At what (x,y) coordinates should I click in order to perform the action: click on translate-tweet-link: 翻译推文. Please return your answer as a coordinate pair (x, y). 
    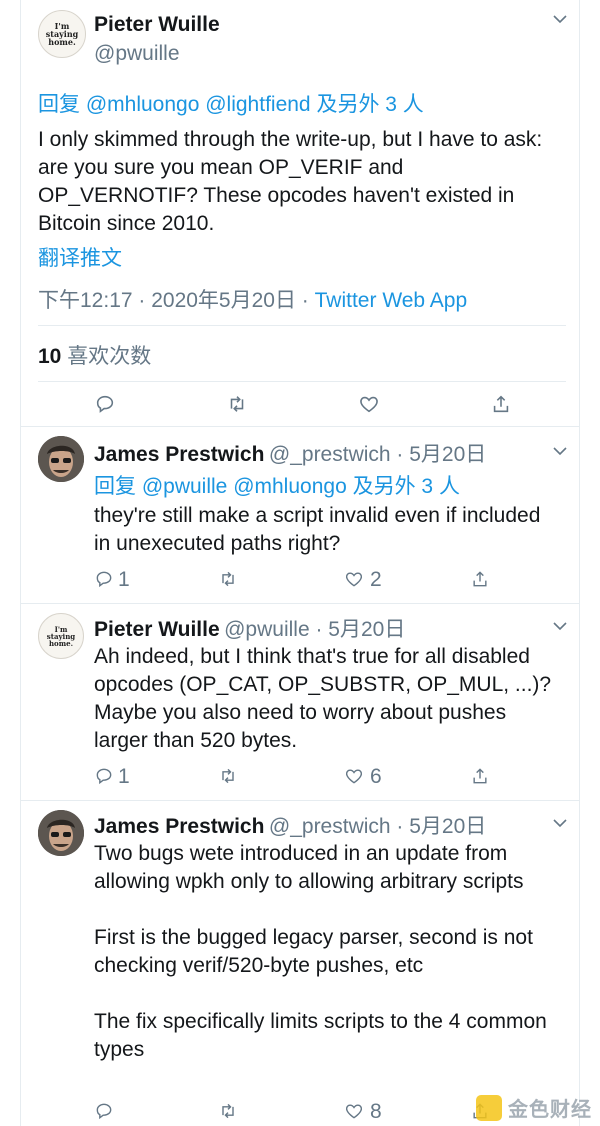
    Looking at the image, I should click on (80, 257).